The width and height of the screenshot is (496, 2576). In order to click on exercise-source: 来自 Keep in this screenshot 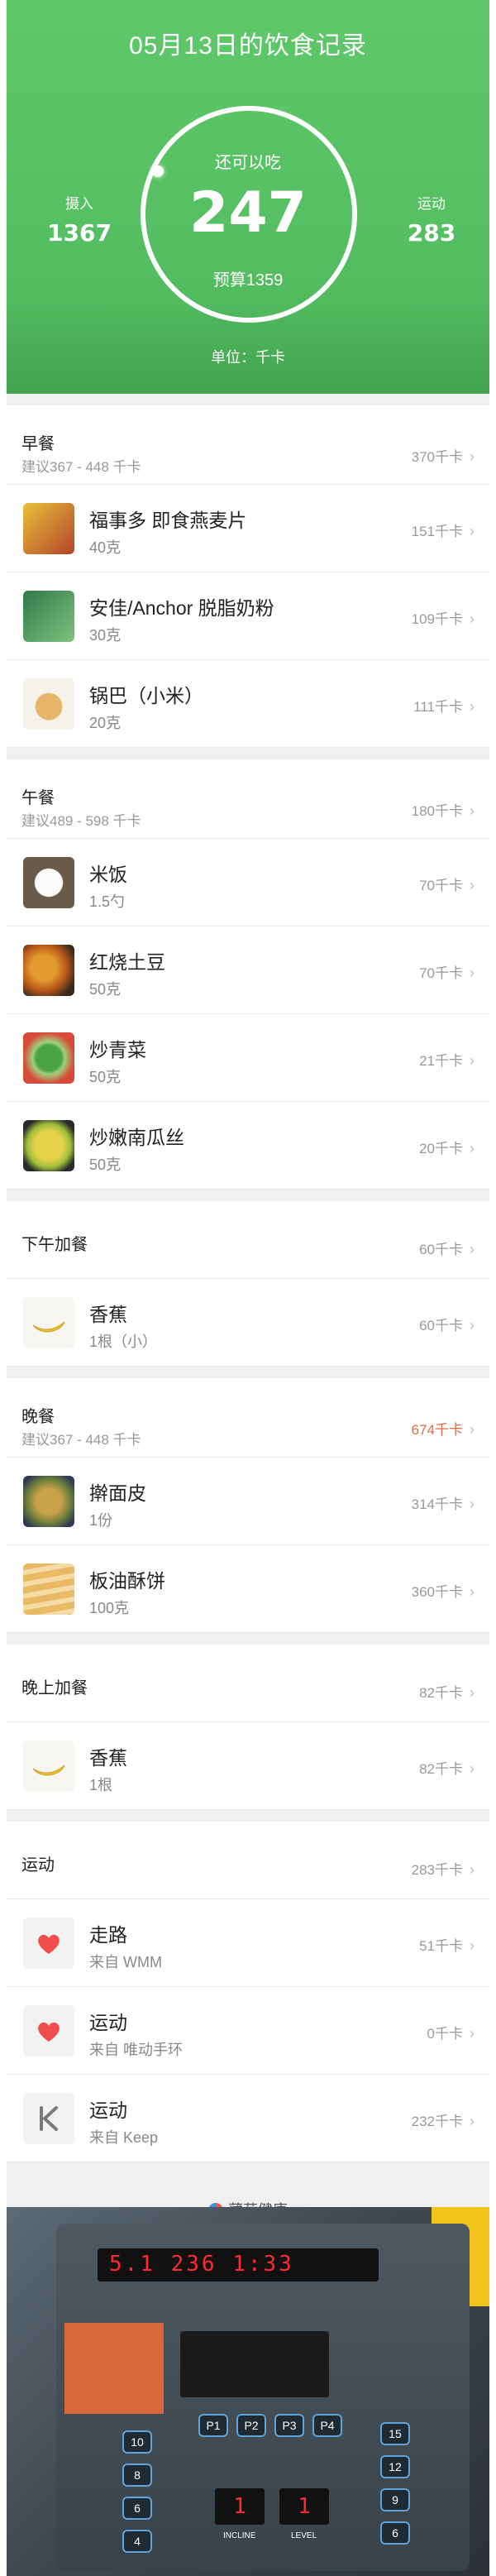, I will do `click(124, 2137)`.